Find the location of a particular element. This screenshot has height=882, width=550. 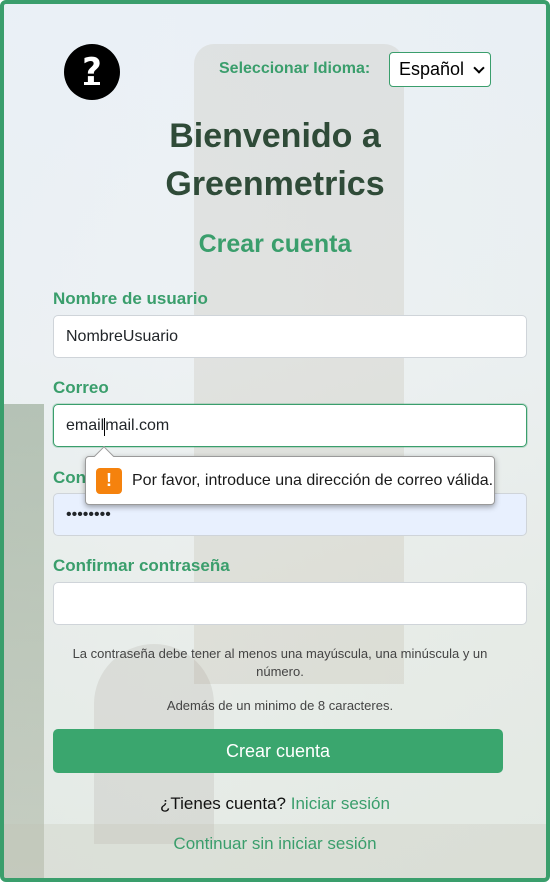

have-account-row: ¿Tienes cuenta? Iniciar sesión is located at coordinates (275, 804).